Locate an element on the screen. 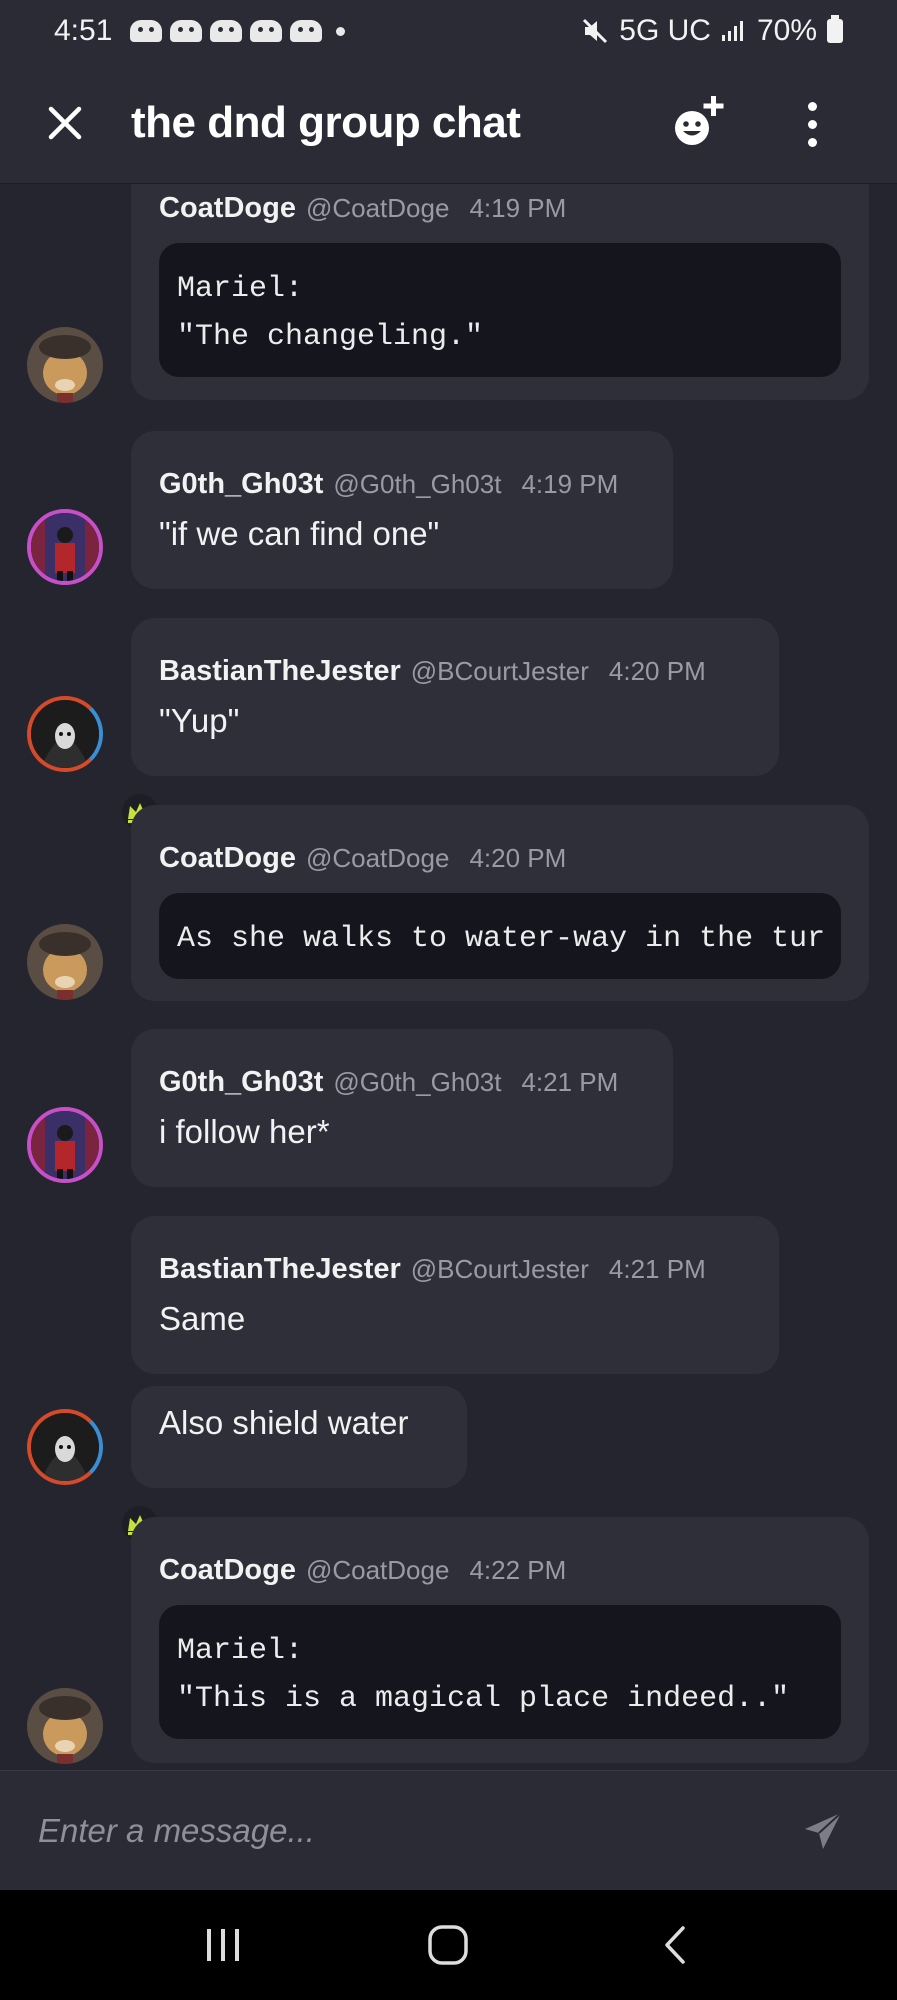  close-button is located at coordinates (65, 123).